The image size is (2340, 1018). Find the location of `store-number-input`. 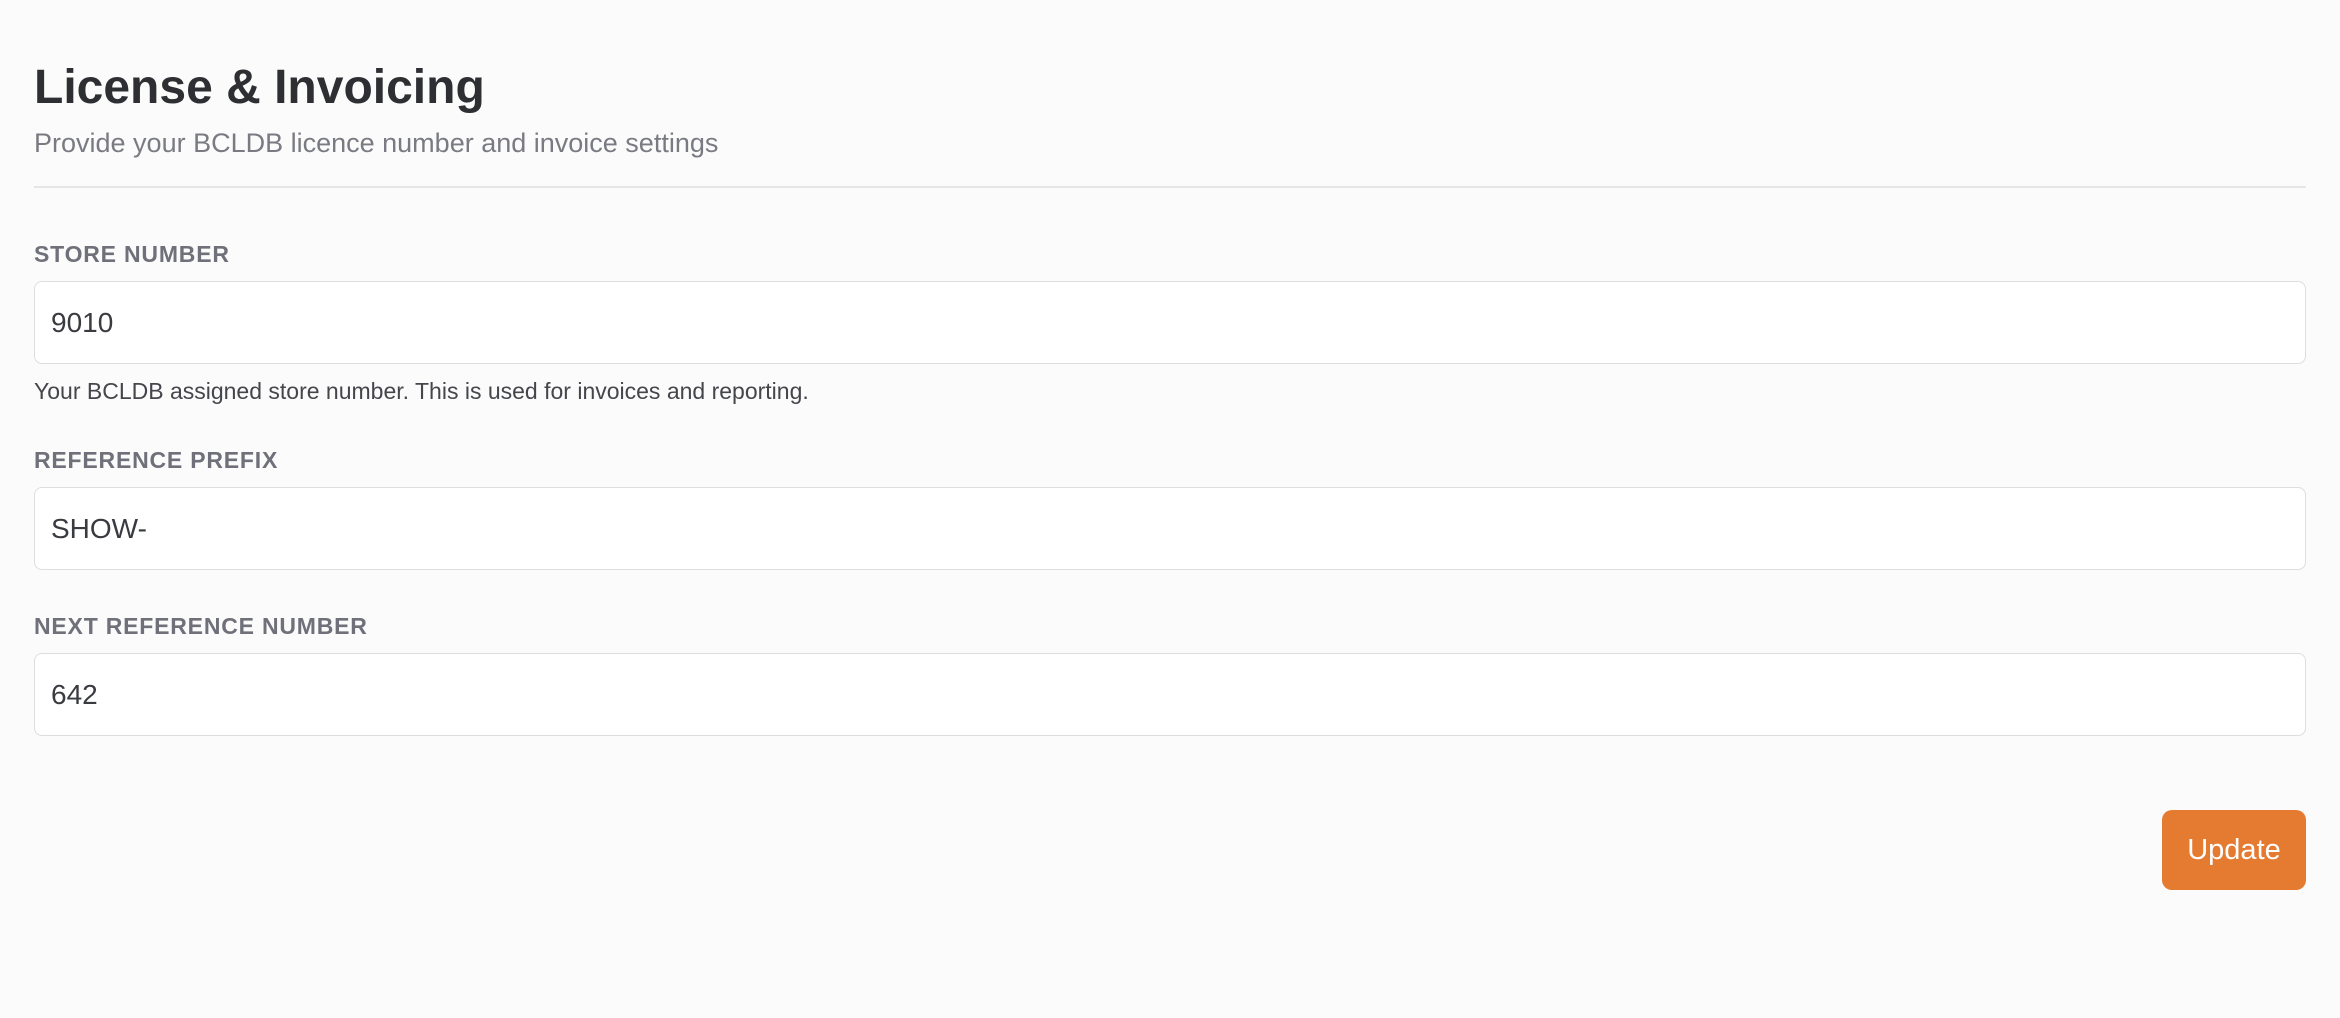

store-number-input is located at coordinates (1170, 322).